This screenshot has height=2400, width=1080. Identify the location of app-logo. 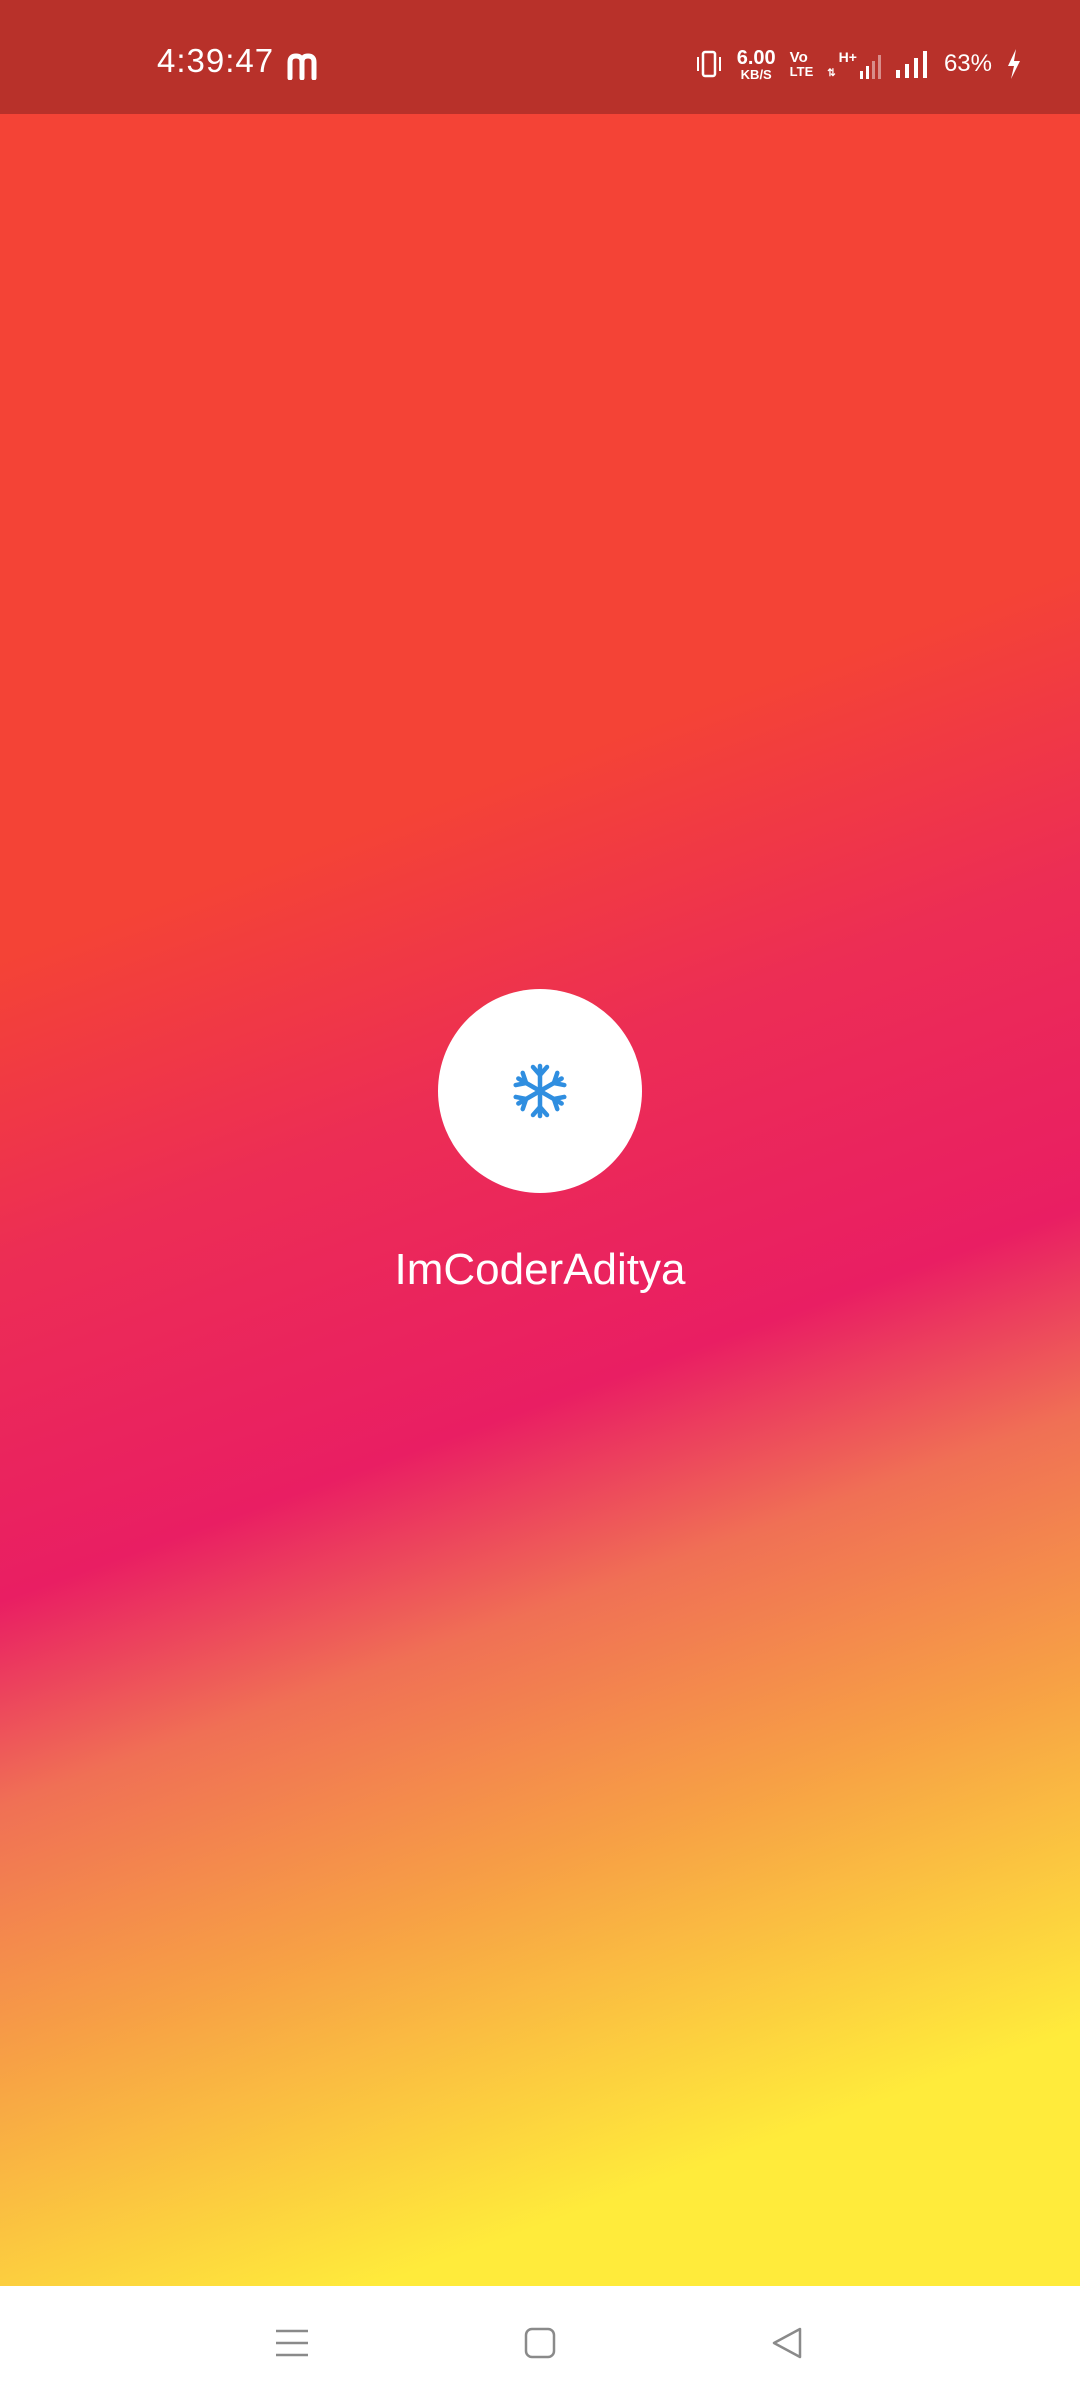
(540, 1091).